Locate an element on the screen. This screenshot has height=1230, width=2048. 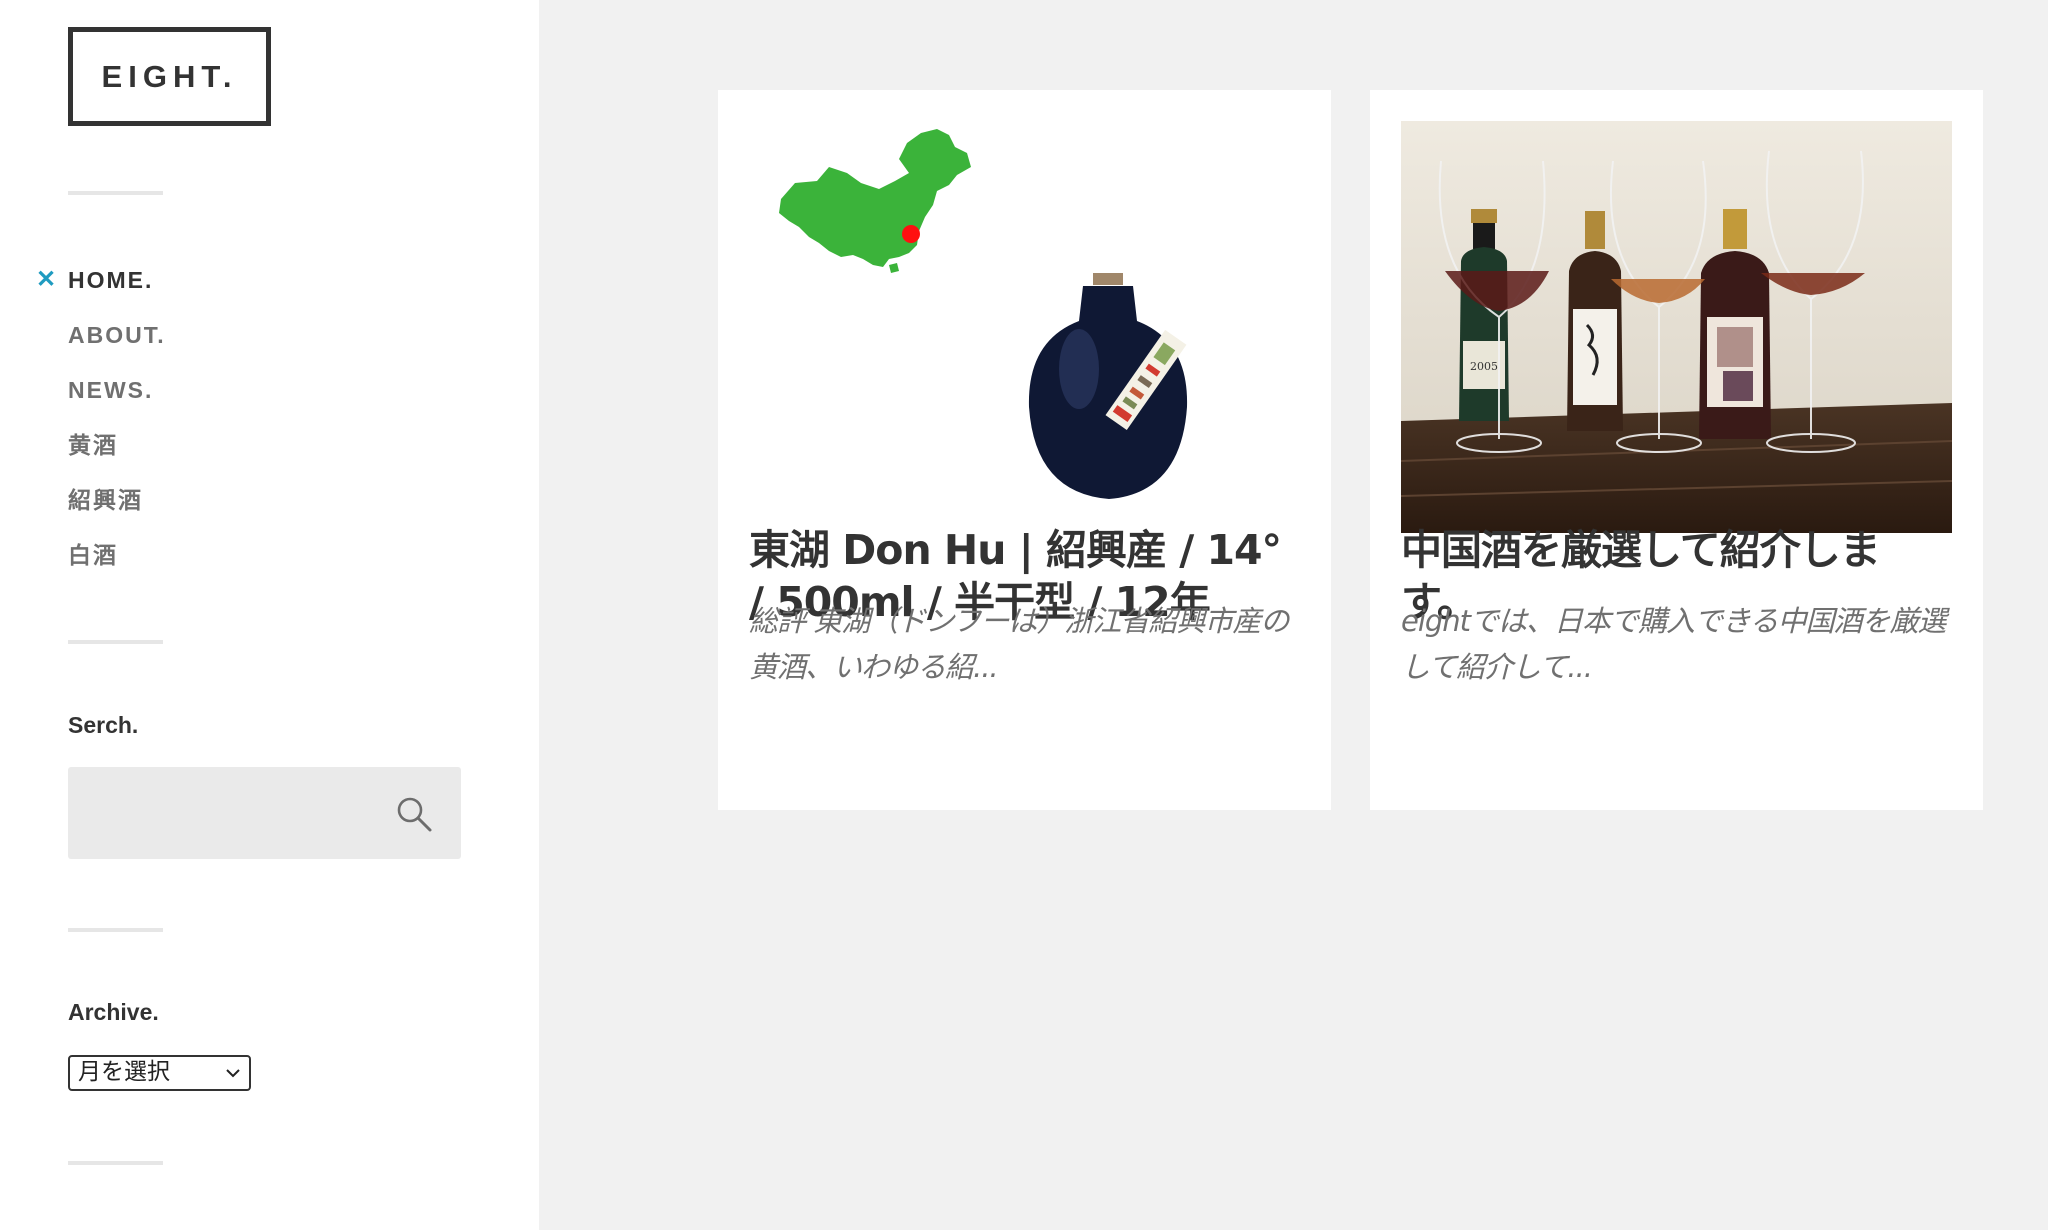
nav-item-shaoxingjiu: 紹興酒 is located at coordinates (83, 506).